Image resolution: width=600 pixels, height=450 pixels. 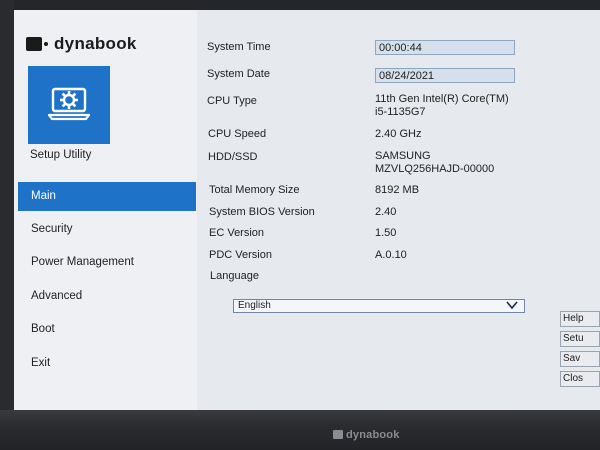 What do you see at coordinates (442, 99) in the screenshot?
I see `cpu-type-value-line1: 11th Gen Intel(R) Core(TM)` at bounding box center [442, 99].